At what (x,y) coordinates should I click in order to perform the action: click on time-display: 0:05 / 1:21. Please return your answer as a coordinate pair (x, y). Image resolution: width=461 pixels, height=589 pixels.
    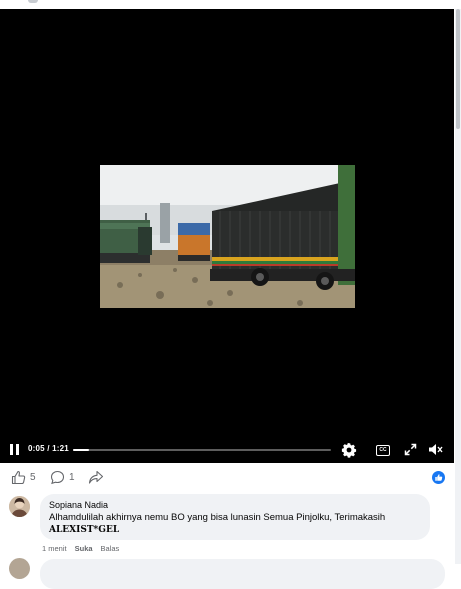
    Looking at the image, I should click on (48, 448).